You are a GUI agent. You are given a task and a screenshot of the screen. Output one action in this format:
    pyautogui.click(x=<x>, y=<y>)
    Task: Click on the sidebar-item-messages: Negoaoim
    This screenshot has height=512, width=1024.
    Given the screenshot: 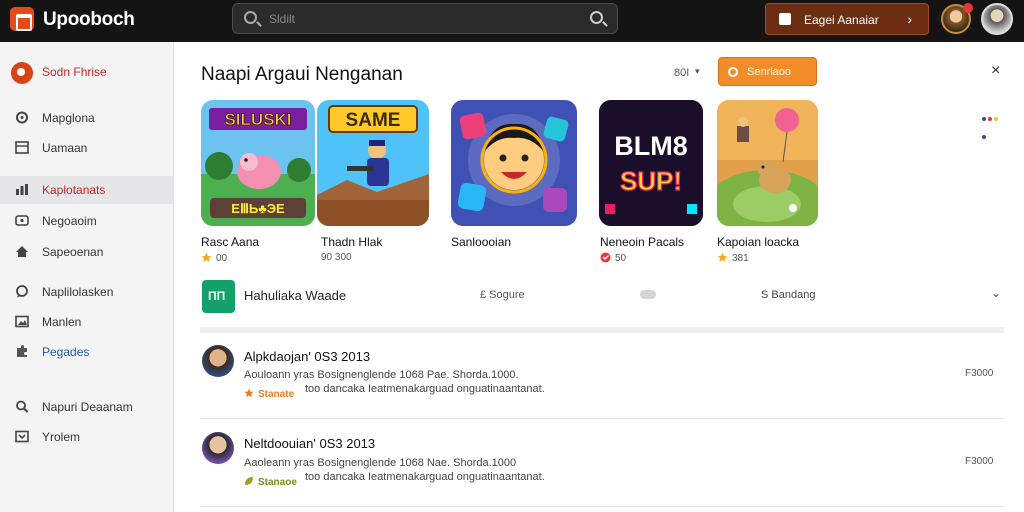 What is the action you would take?
    pyautogui.click(x=87, y=221)
    